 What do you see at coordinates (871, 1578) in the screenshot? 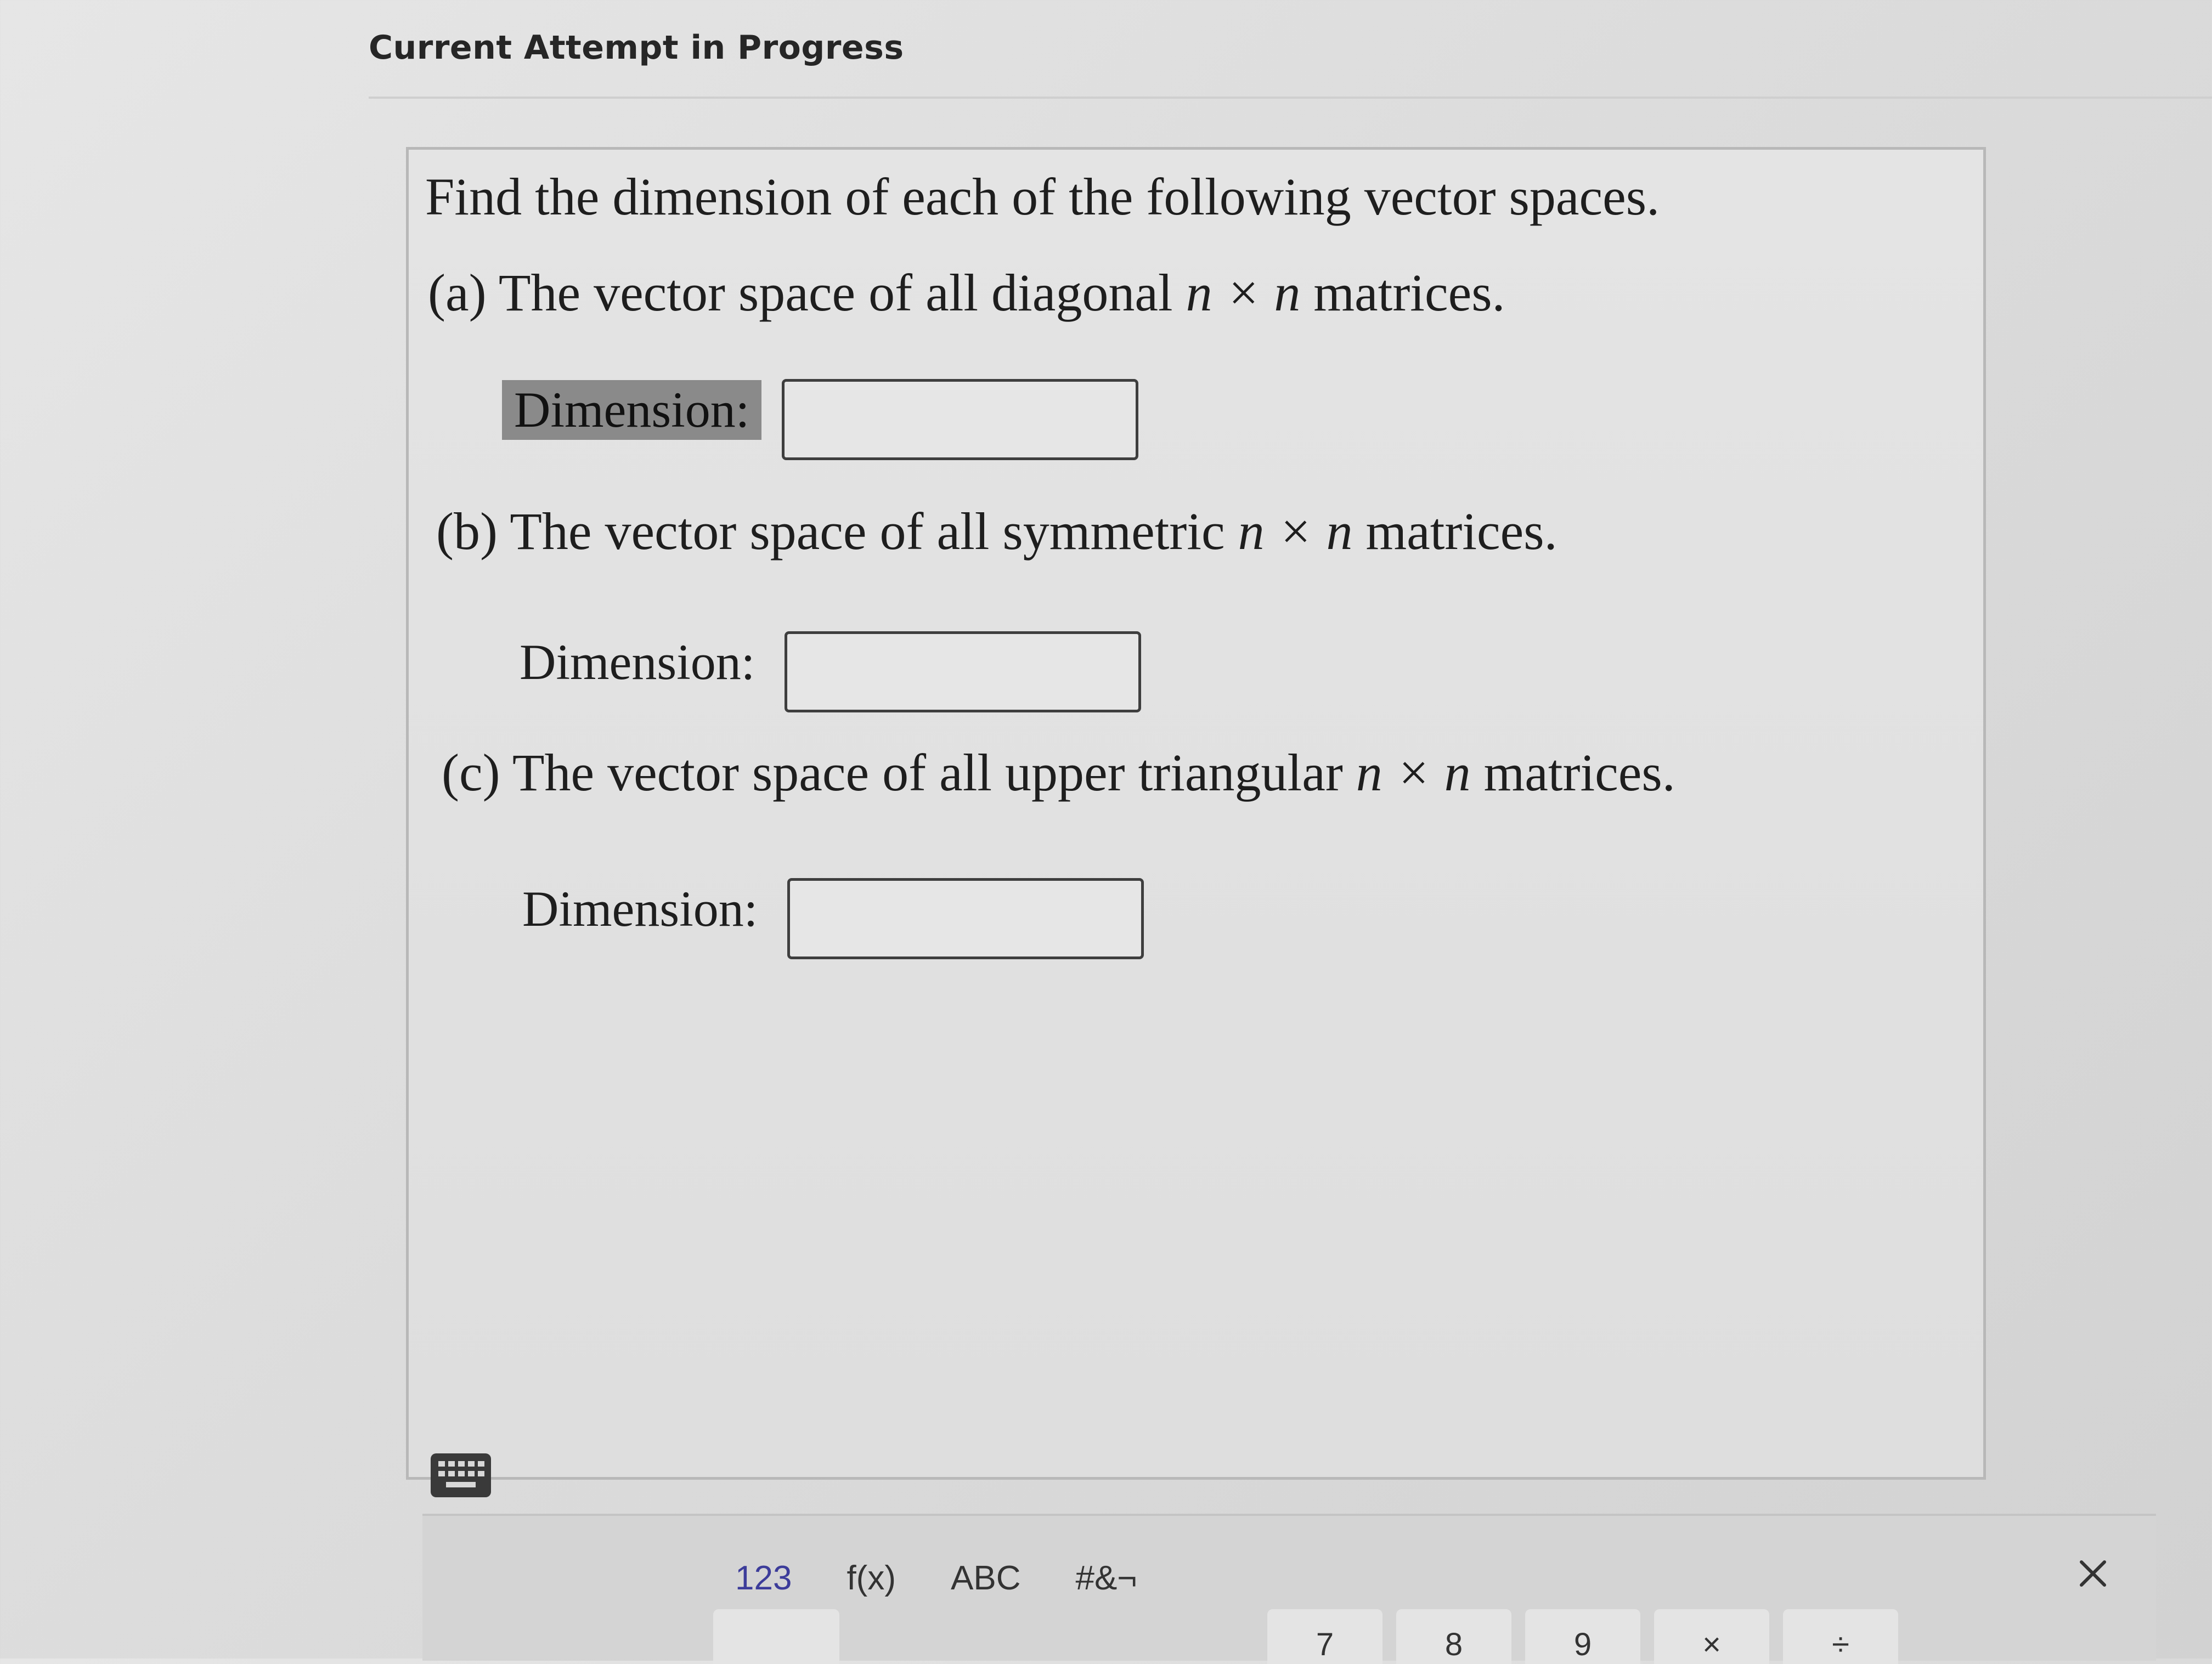
I see `tab-functions: f(x)` at bounding box center [871, 1578].